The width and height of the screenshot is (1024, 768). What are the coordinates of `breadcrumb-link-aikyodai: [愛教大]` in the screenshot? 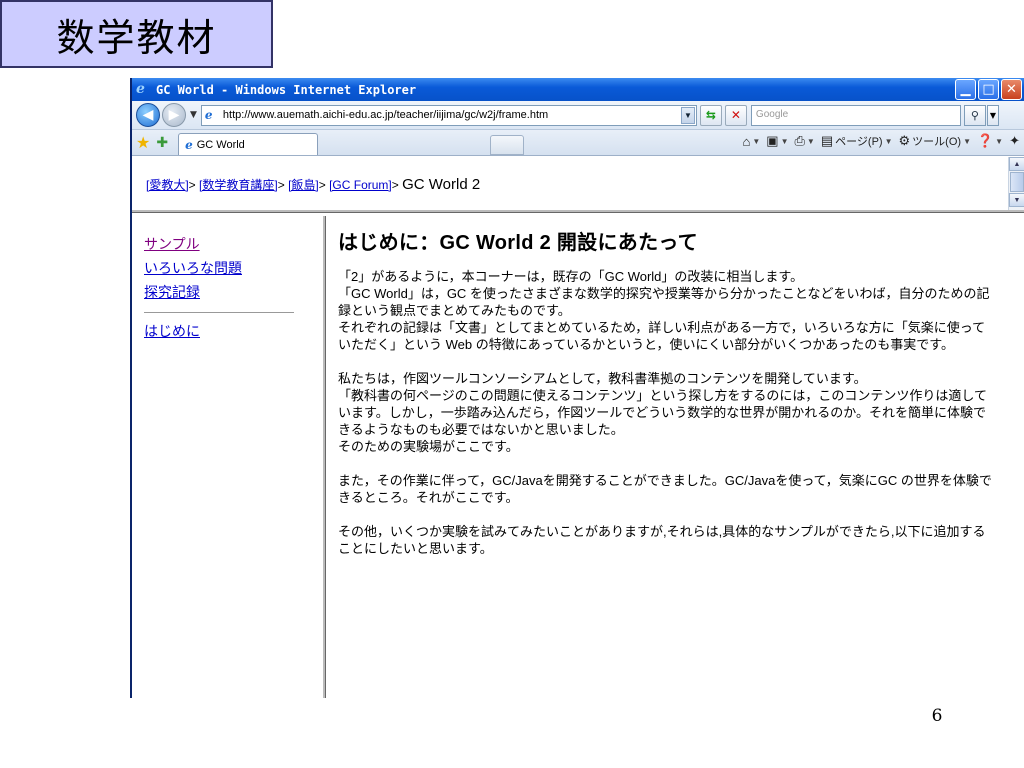 It's located at (167, 185).